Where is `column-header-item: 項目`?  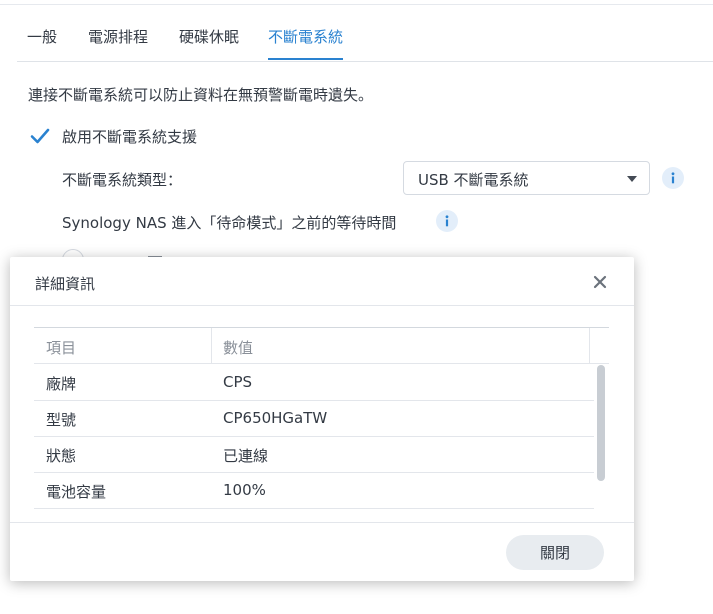 column-header-item: 項目 is located at coordinates (61, 347).